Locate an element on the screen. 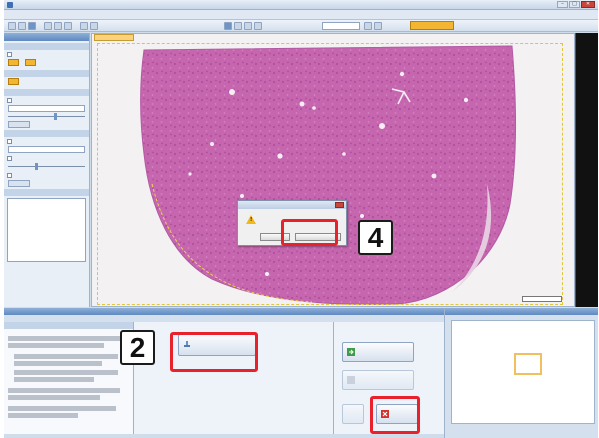  grid-icon is located at coordinates (248, 26).